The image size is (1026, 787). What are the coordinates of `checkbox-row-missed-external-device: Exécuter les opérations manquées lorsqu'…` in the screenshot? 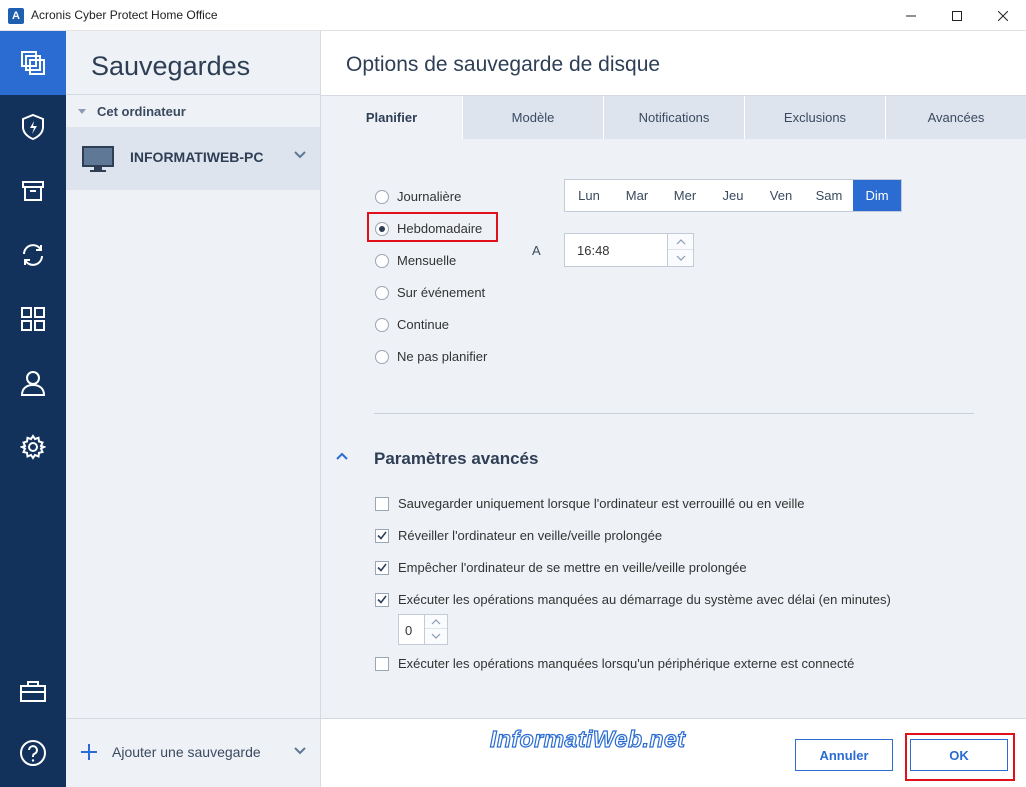 It's located at (614, 663).